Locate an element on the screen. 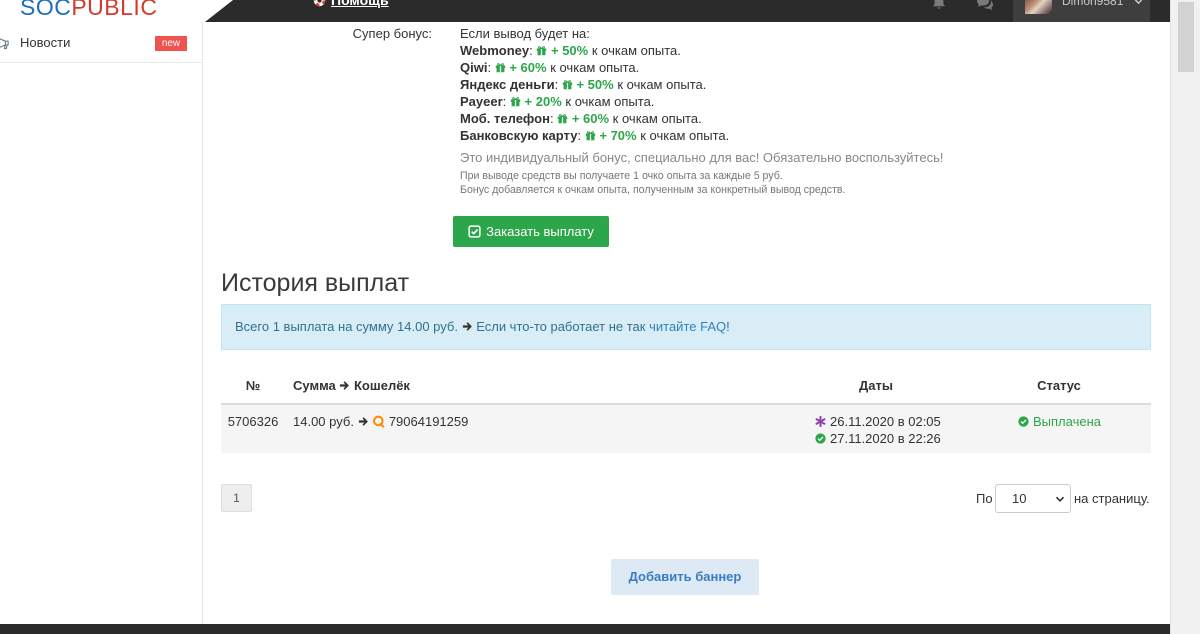  payout-paid-date: 27.11.2020 в 22:26 is located at coordinates (878, 438).